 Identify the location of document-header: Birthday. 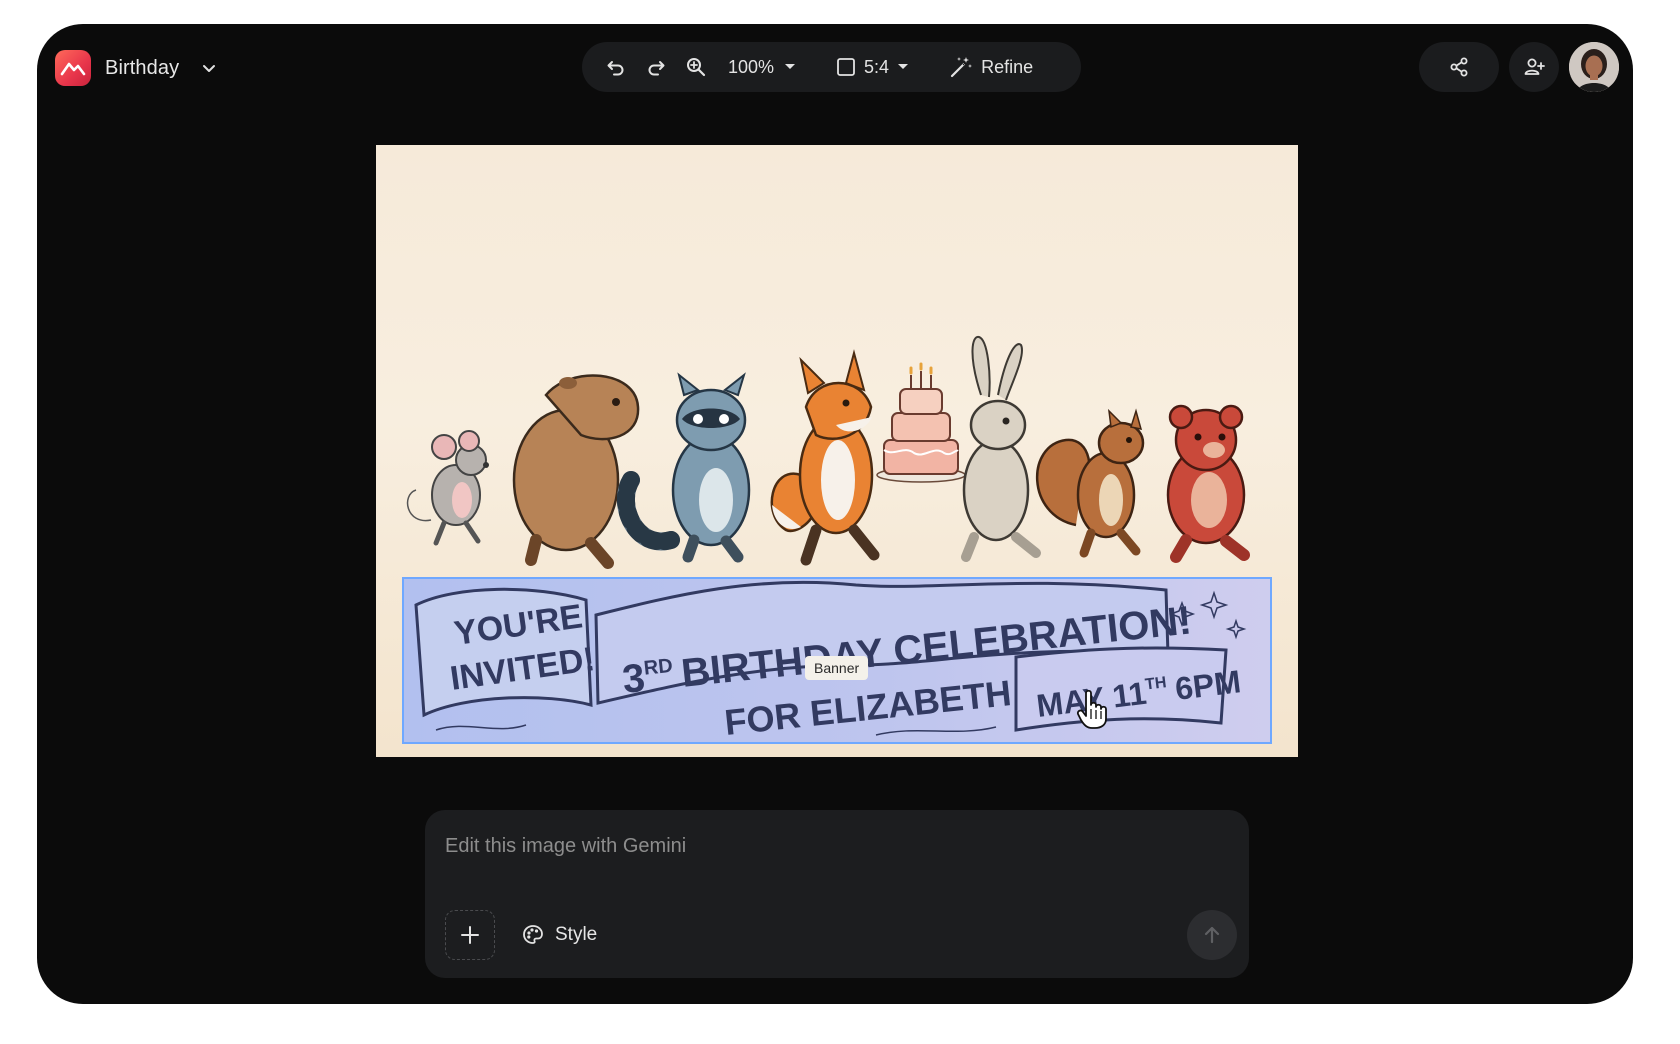
(136, 68).